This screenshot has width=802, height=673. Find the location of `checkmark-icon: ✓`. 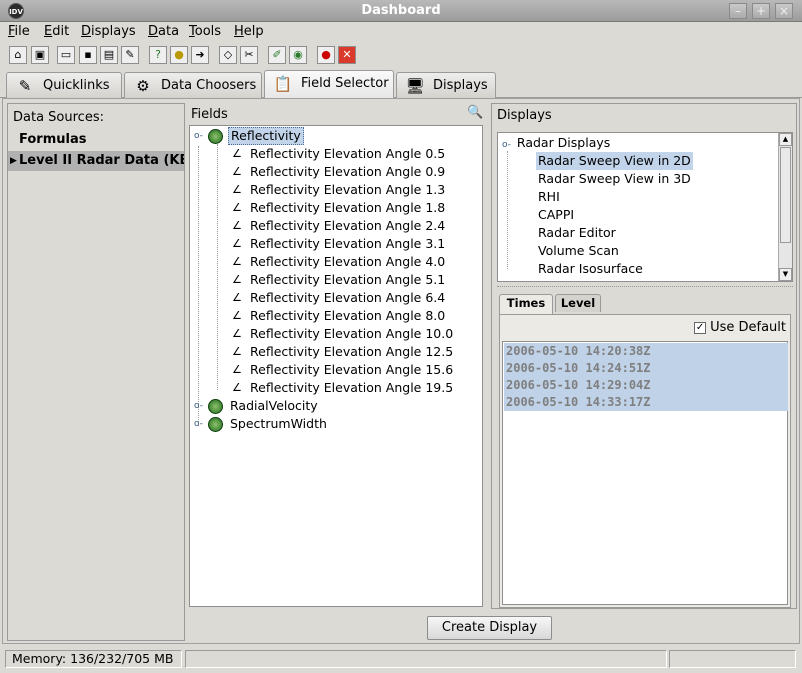

checkmark-icon: ✓ is located at coordinates (700, 327).